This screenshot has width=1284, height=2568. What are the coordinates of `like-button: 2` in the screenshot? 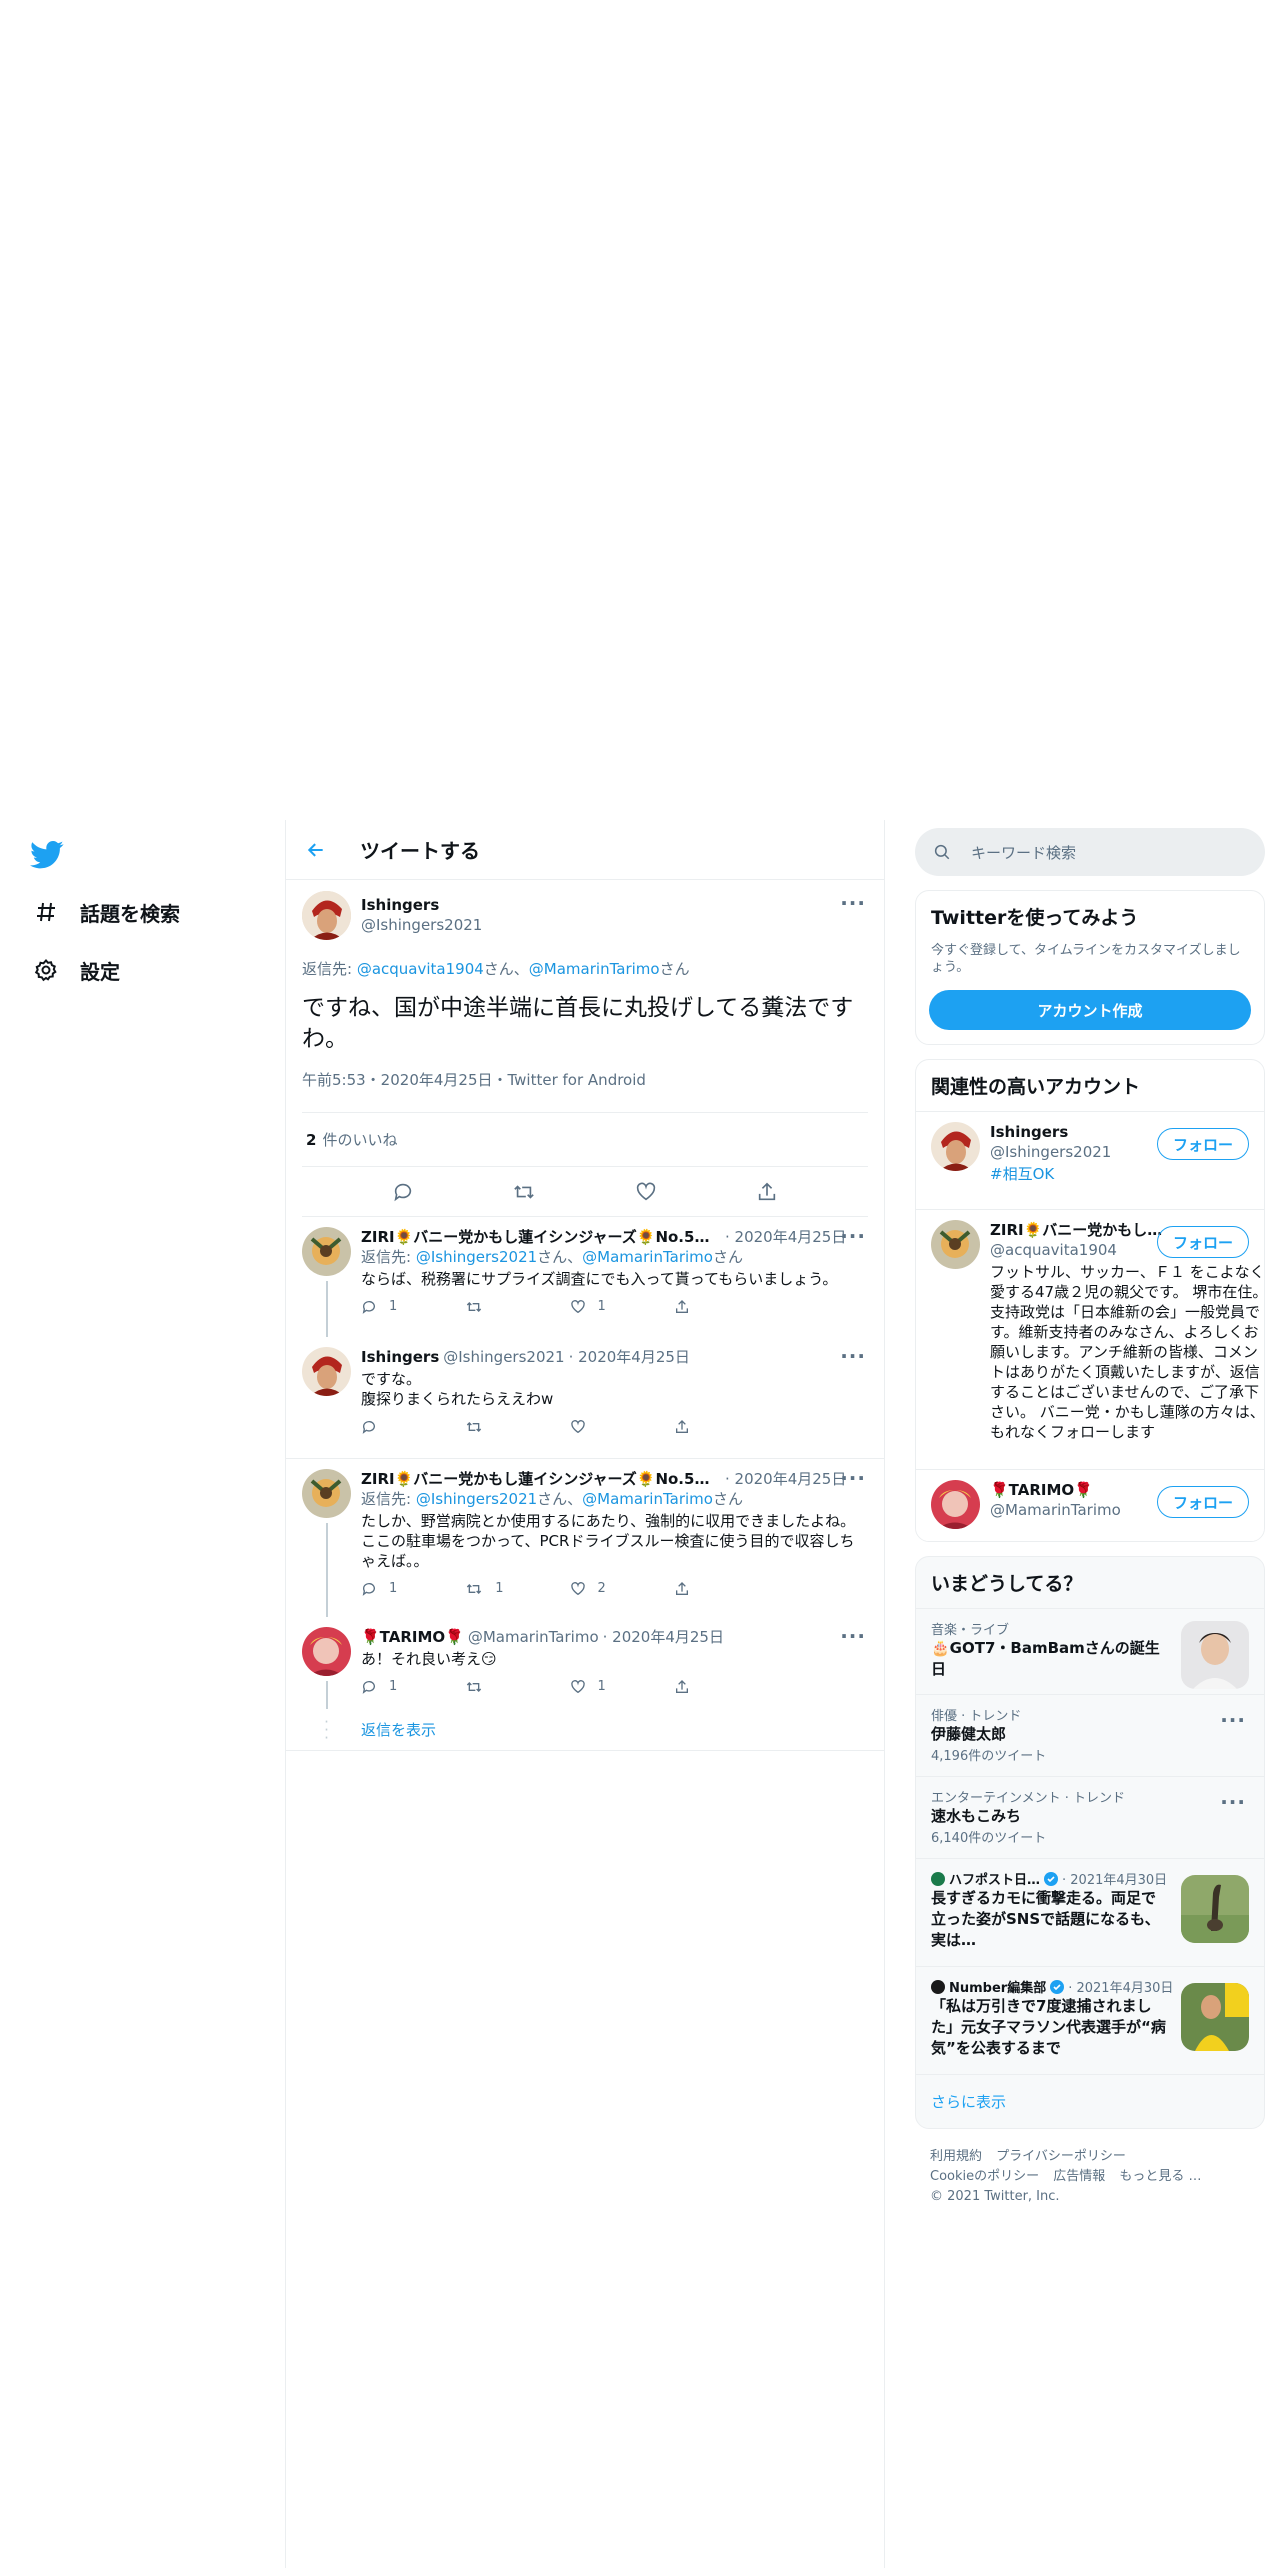 It's located at (622, 1589).